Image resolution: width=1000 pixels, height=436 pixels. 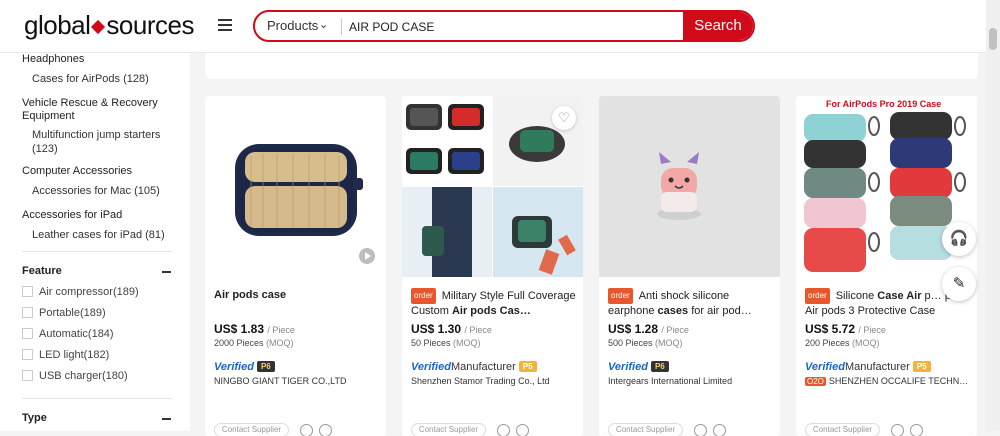 I want to click on feature-option: Air compressor(189), so click(x=80, y=292).